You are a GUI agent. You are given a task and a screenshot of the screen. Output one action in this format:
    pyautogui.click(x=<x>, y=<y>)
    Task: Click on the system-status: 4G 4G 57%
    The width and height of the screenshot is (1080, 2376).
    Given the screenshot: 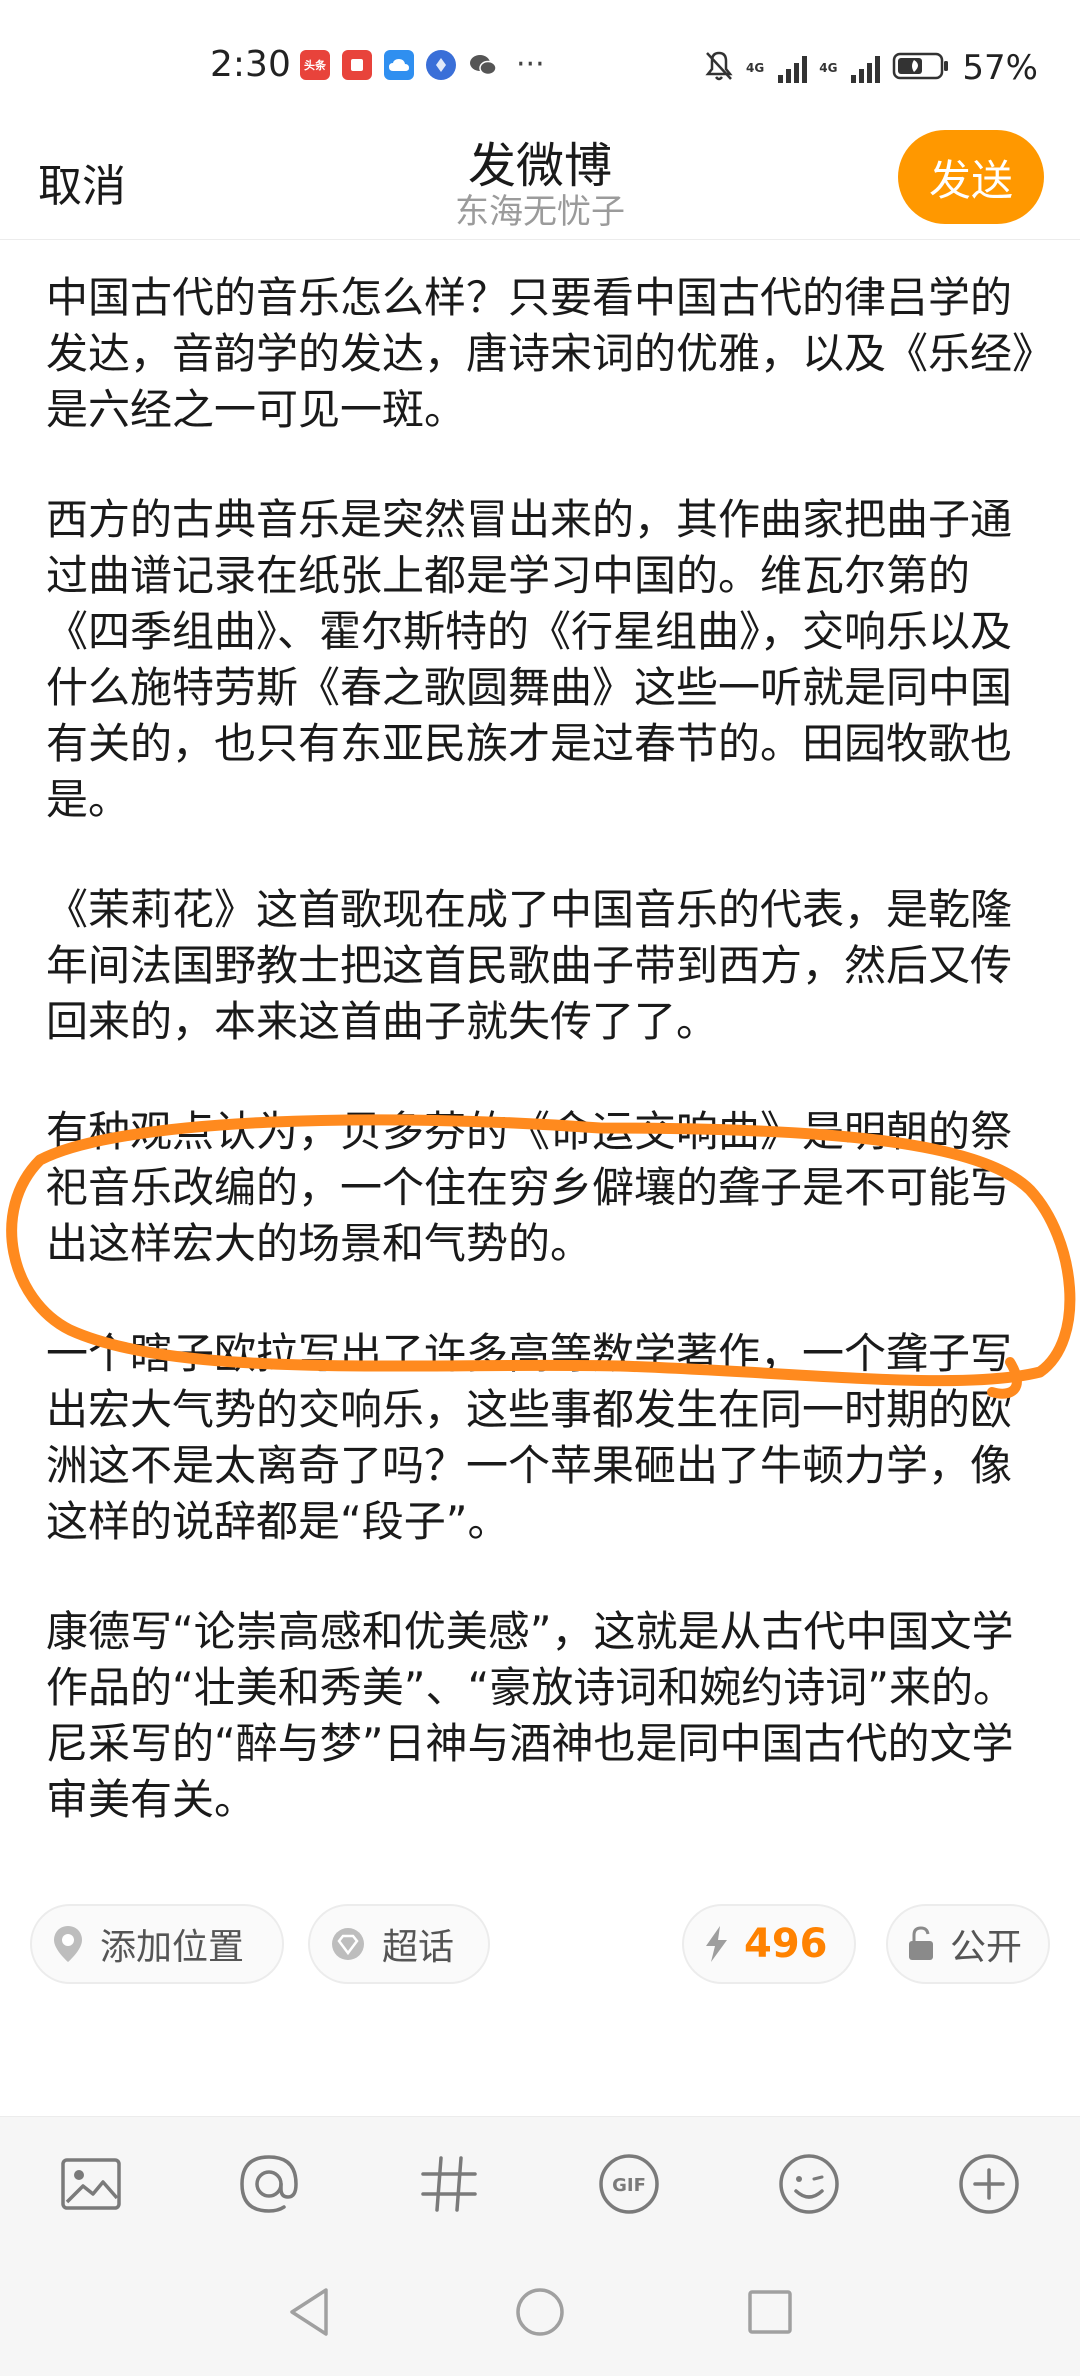 What is the action you would take?
    pyautogui.click(x=871, y=68)
    